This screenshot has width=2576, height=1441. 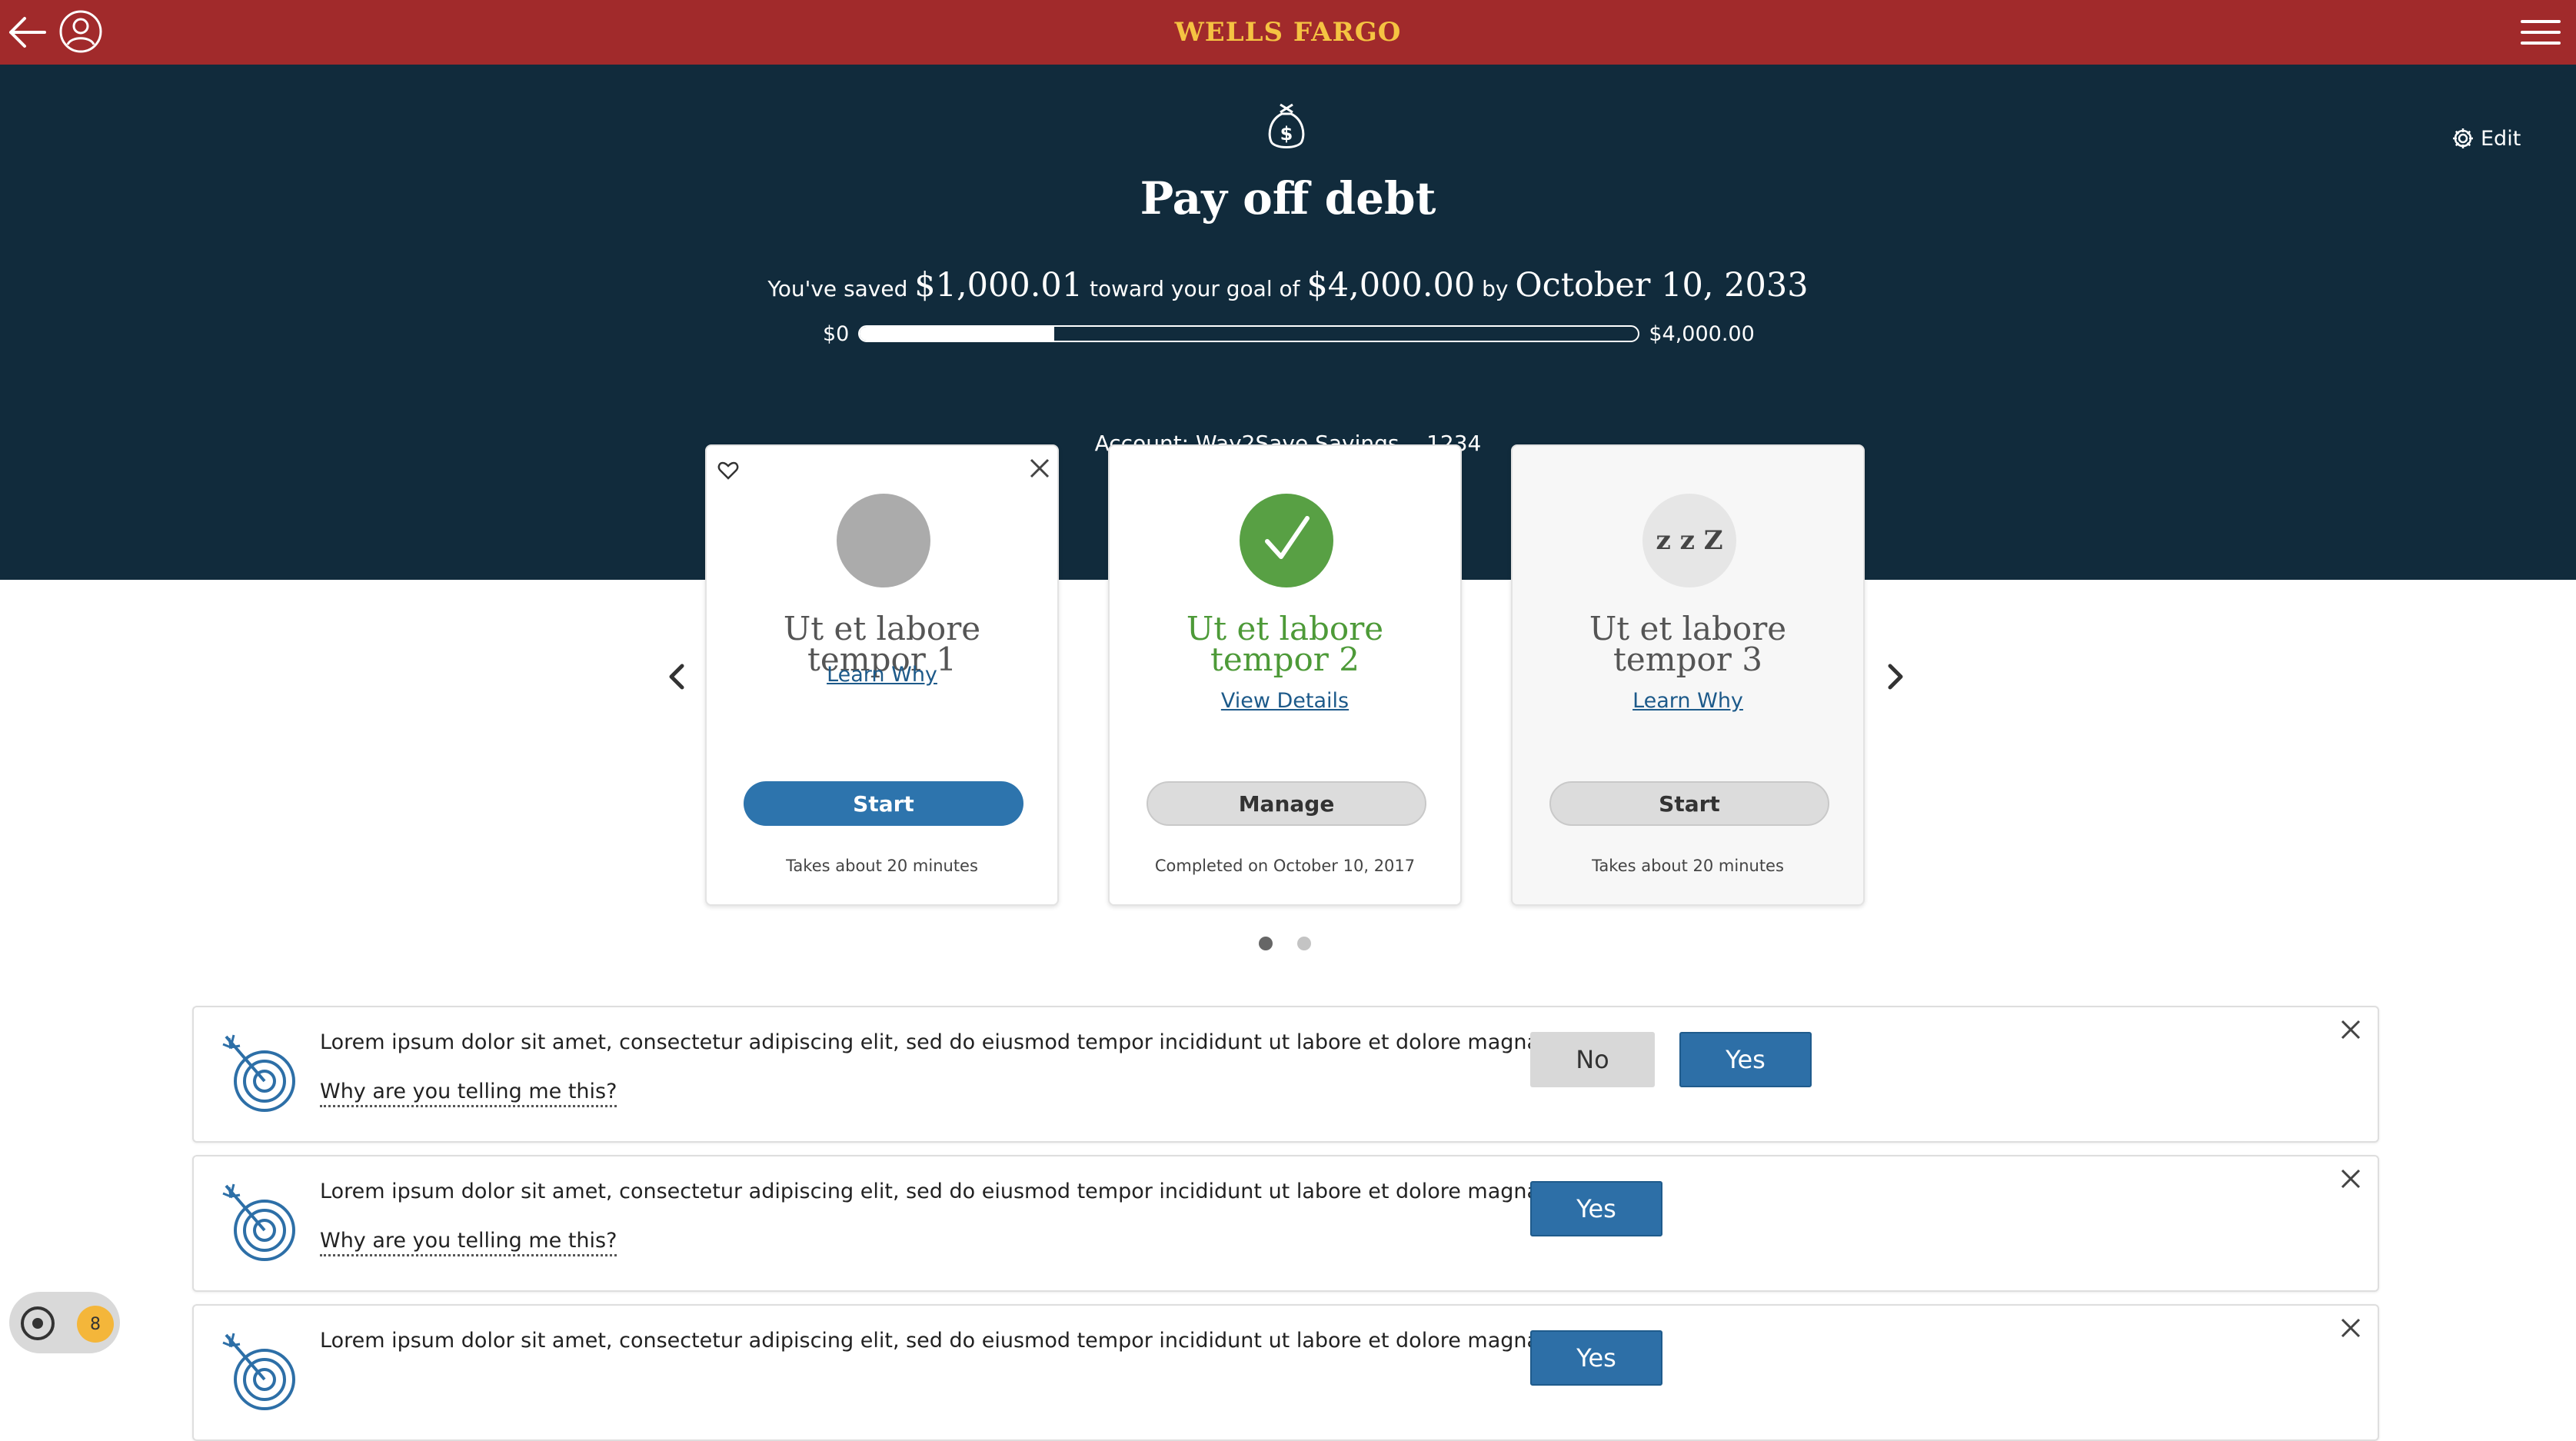 What do you see at coordinates (1689, 540) in the screenshot?
I see `snooze-icon: z z Z` at bounding box center [1689, 540].